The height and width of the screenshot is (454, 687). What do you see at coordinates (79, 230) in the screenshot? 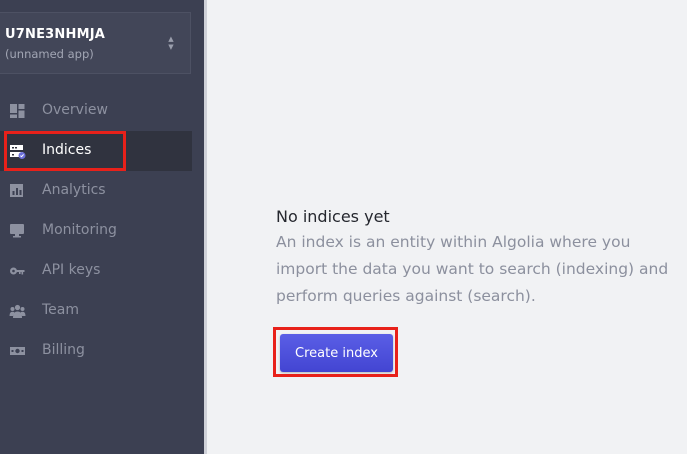
I see `sidebar-item-label: Monitoring` at bounding box center [79, 230].